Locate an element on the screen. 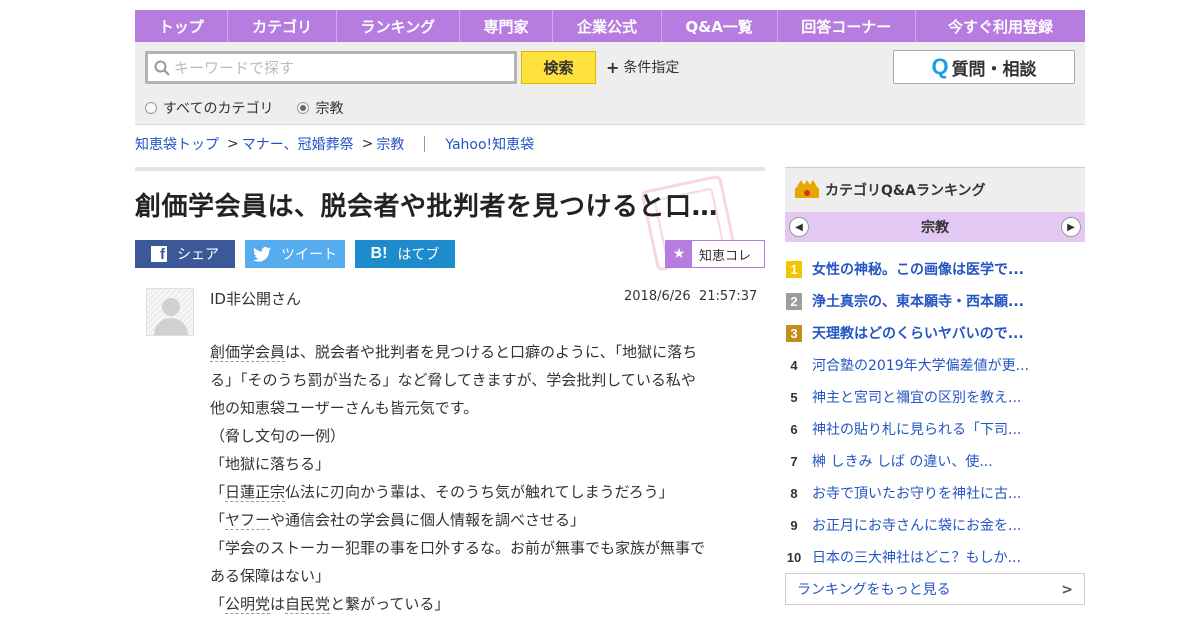  prev-category-arrow-icon: ◀ is located at coordinates (799, 227).